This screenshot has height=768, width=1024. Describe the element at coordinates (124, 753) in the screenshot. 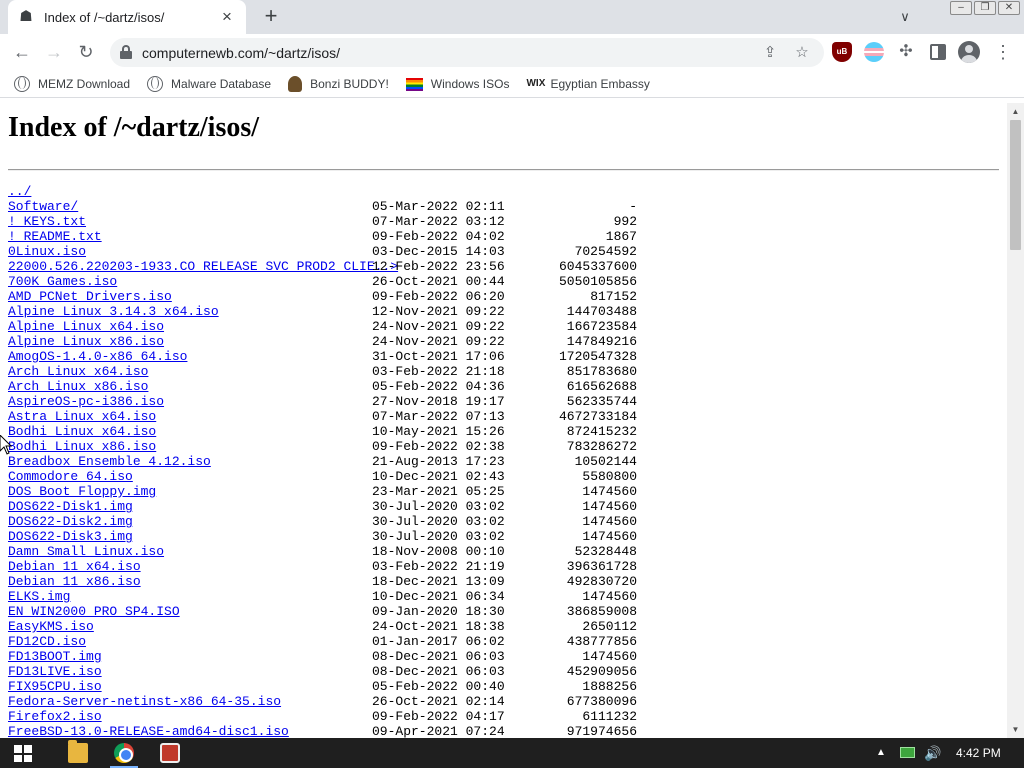

I see `chrome-taskbar-icon` at that location.